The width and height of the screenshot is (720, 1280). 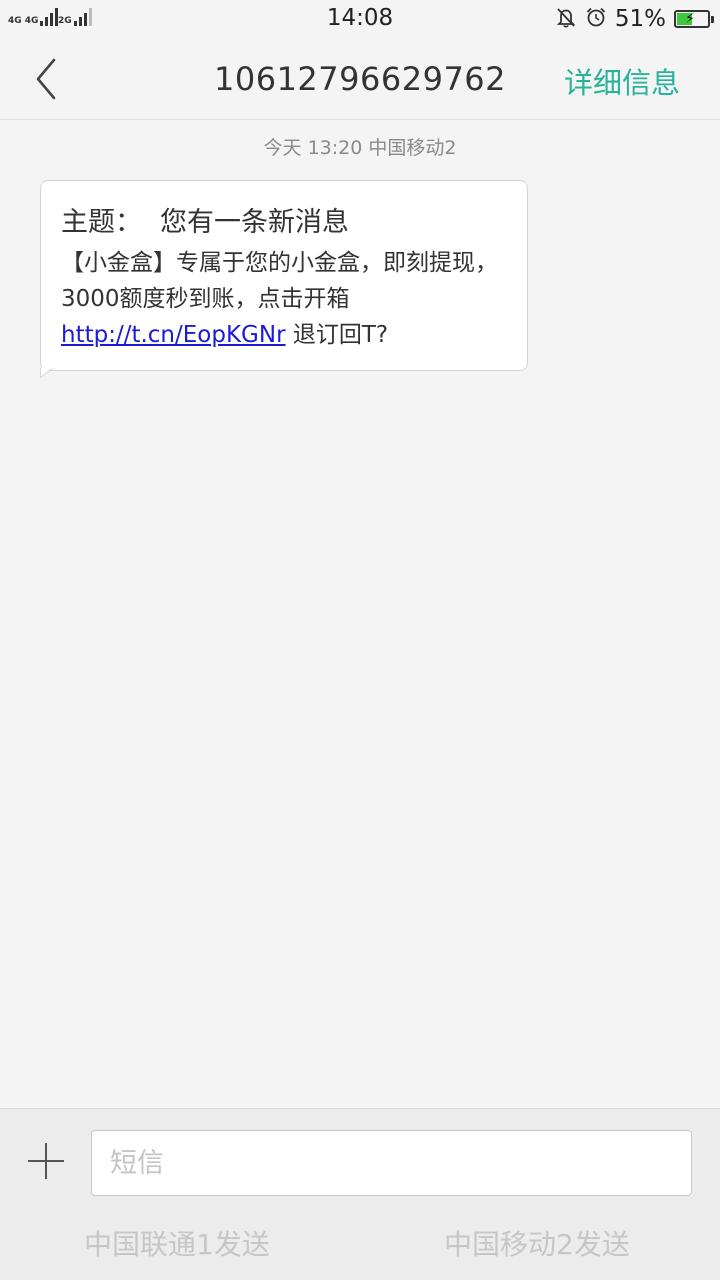 What do you see at coordinates (360, 79) in the screenshot?
I see `conversation-header: 10612796629762 详细信息` at bounding box center [360, 79].